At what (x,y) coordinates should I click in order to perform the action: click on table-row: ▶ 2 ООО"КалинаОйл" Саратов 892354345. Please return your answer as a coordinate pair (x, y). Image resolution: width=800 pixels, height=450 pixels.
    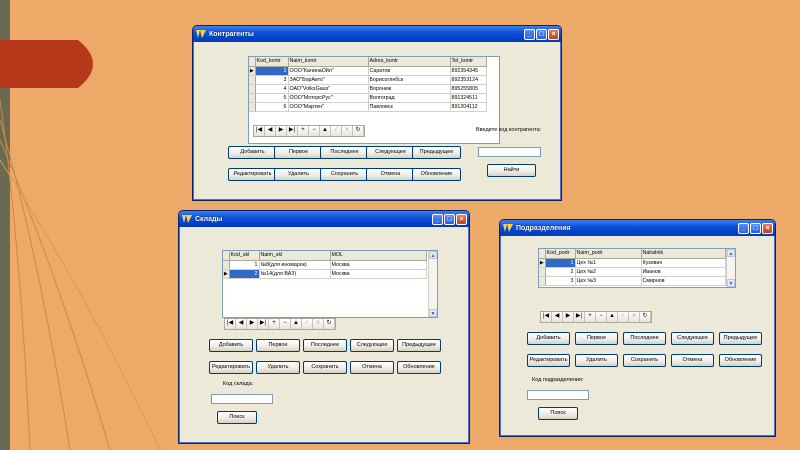
    Looking at the image, I should click on (368, 71).